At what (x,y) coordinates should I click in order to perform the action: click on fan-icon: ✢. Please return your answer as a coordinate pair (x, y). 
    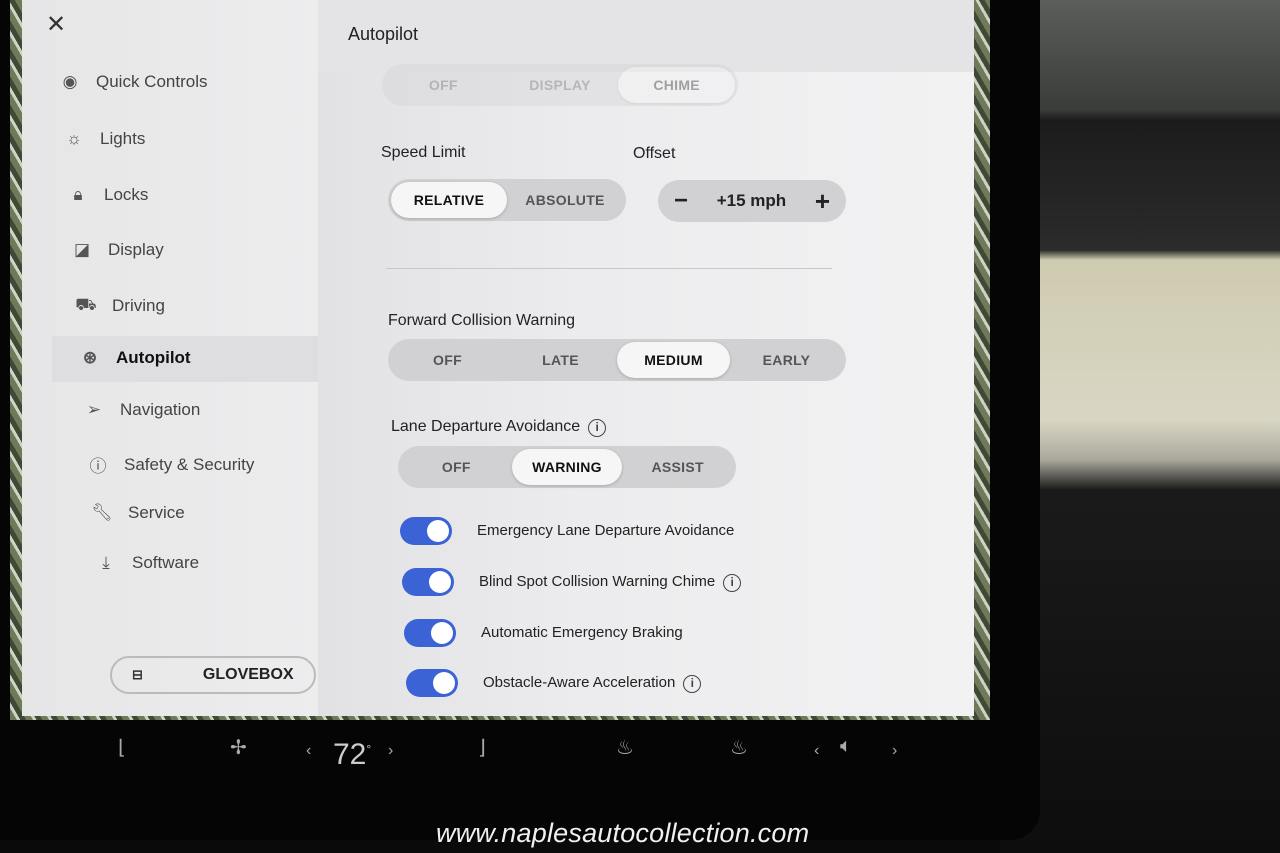
    Looking at the image, I should click on (238, 747).